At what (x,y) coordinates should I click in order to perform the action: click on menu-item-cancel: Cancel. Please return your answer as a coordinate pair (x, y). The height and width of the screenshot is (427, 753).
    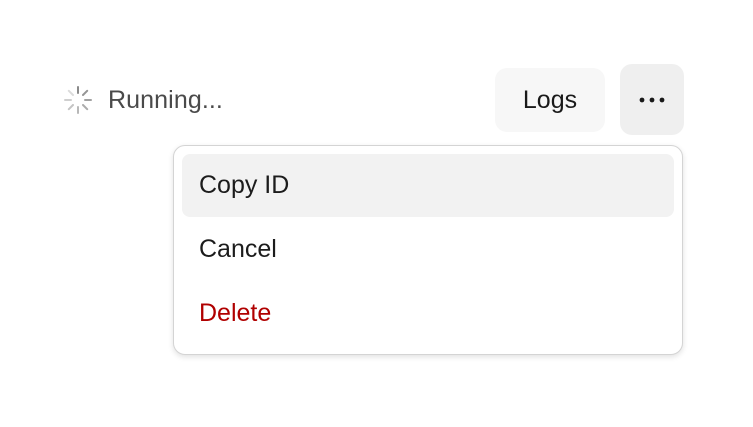
    Looking at the image, I should click on (428, 249).